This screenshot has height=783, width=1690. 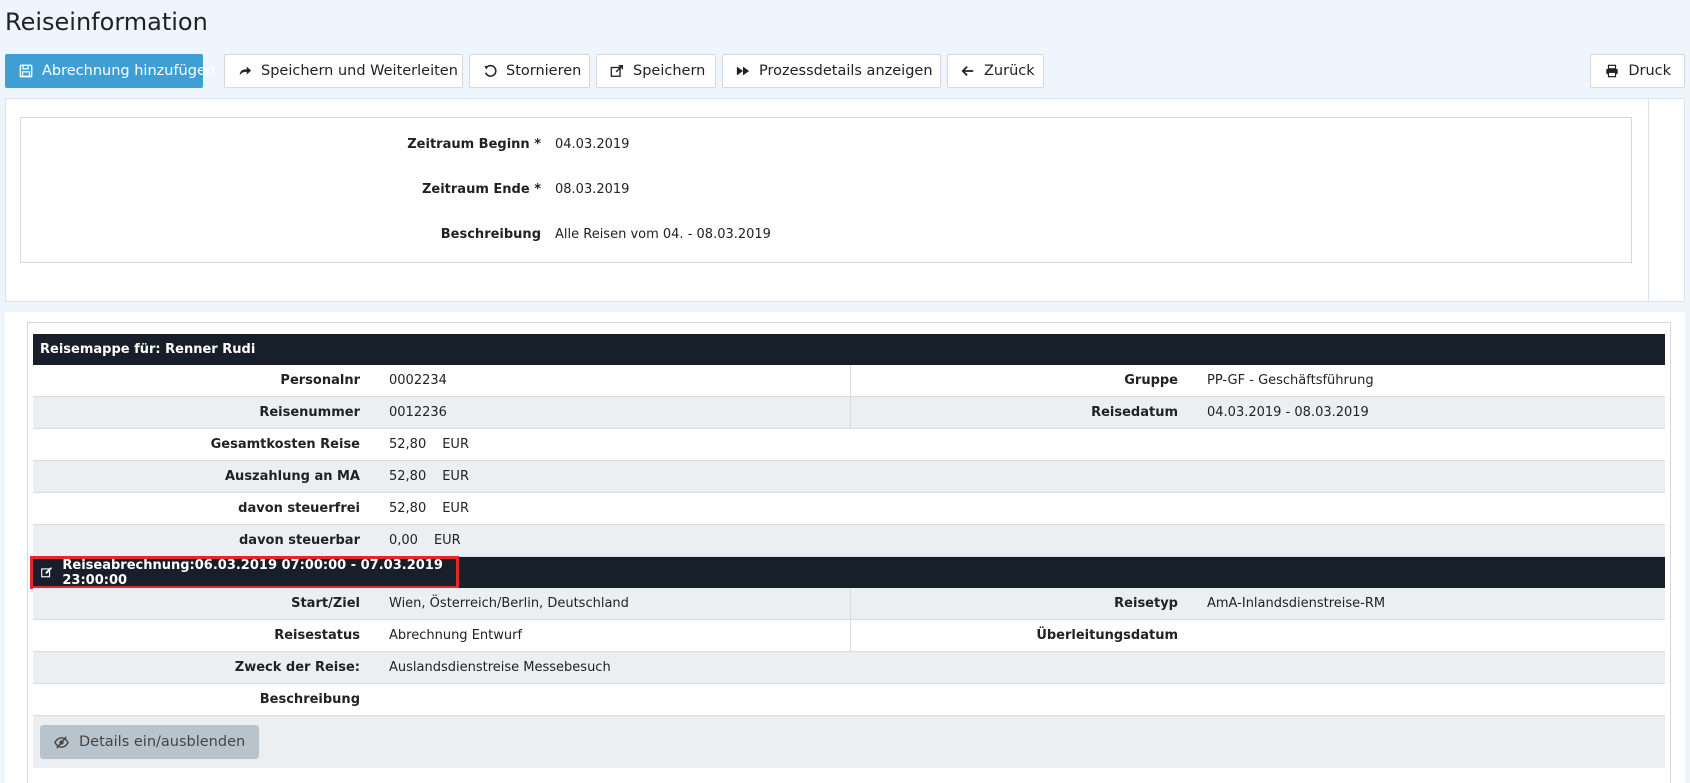 I want to click on toggle-details-button: Details ein/ausblenden, so click(x=150, y=742).